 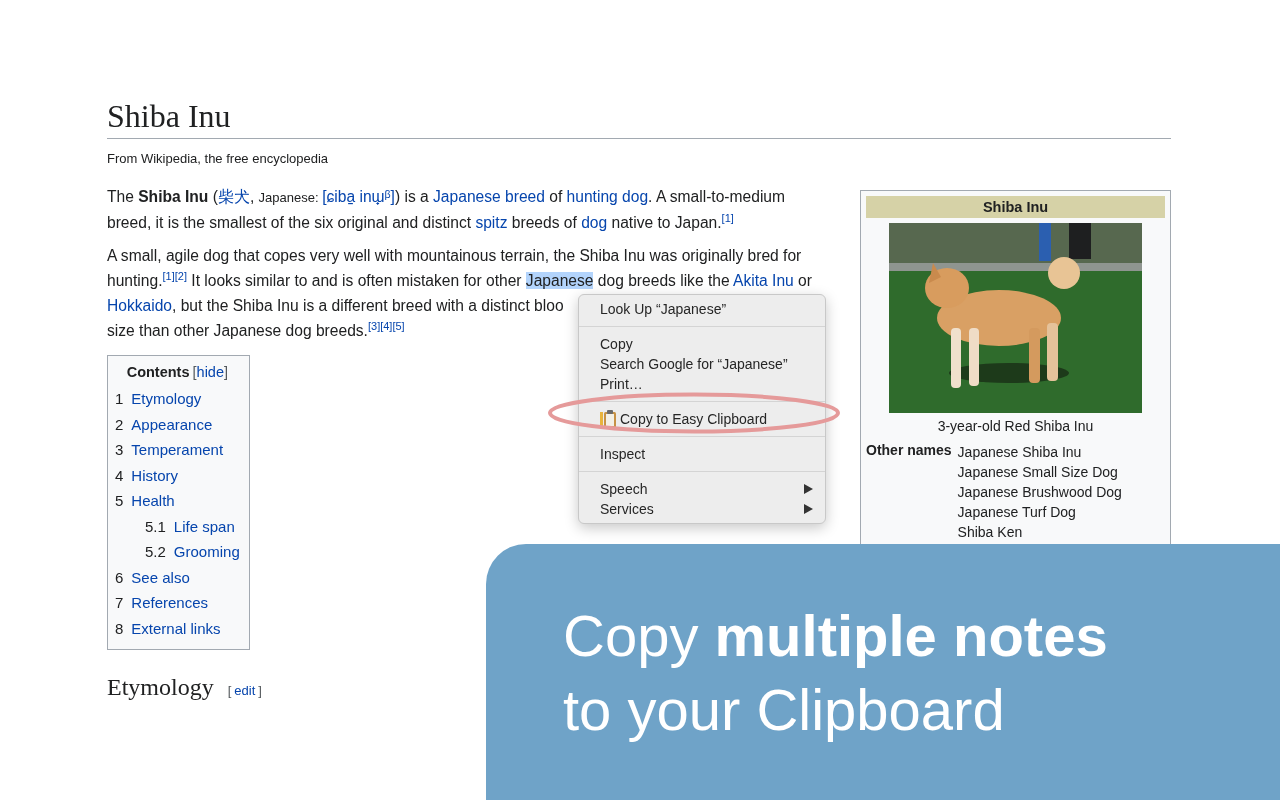 I want to click on banner-text: to your Clipboard, so click(x=784, y=710).